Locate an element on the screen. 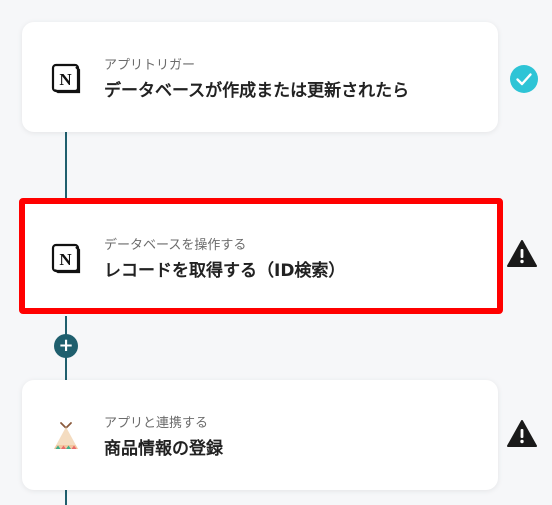 The image size is (552, 505). step-title: 商品情報の登録 is located at coordinates (163, 449).